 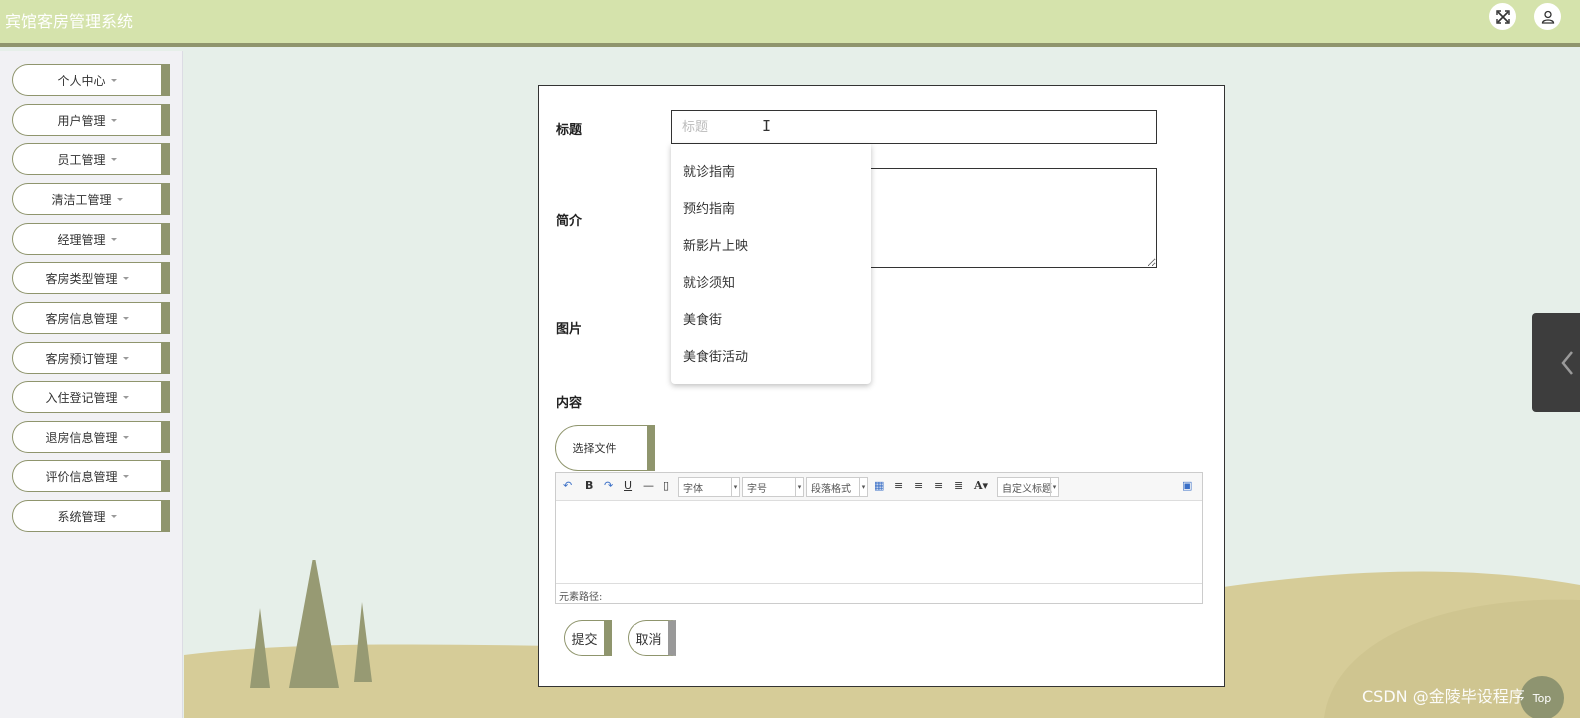 What do you see at coordinates (771, 264) in the screenshot?
I see `title-autocomplete-dropdown: 就诊指南 预约指南 新影片上映 就诊须知 美食街 美食街活动` at bounding box center [771, 264].